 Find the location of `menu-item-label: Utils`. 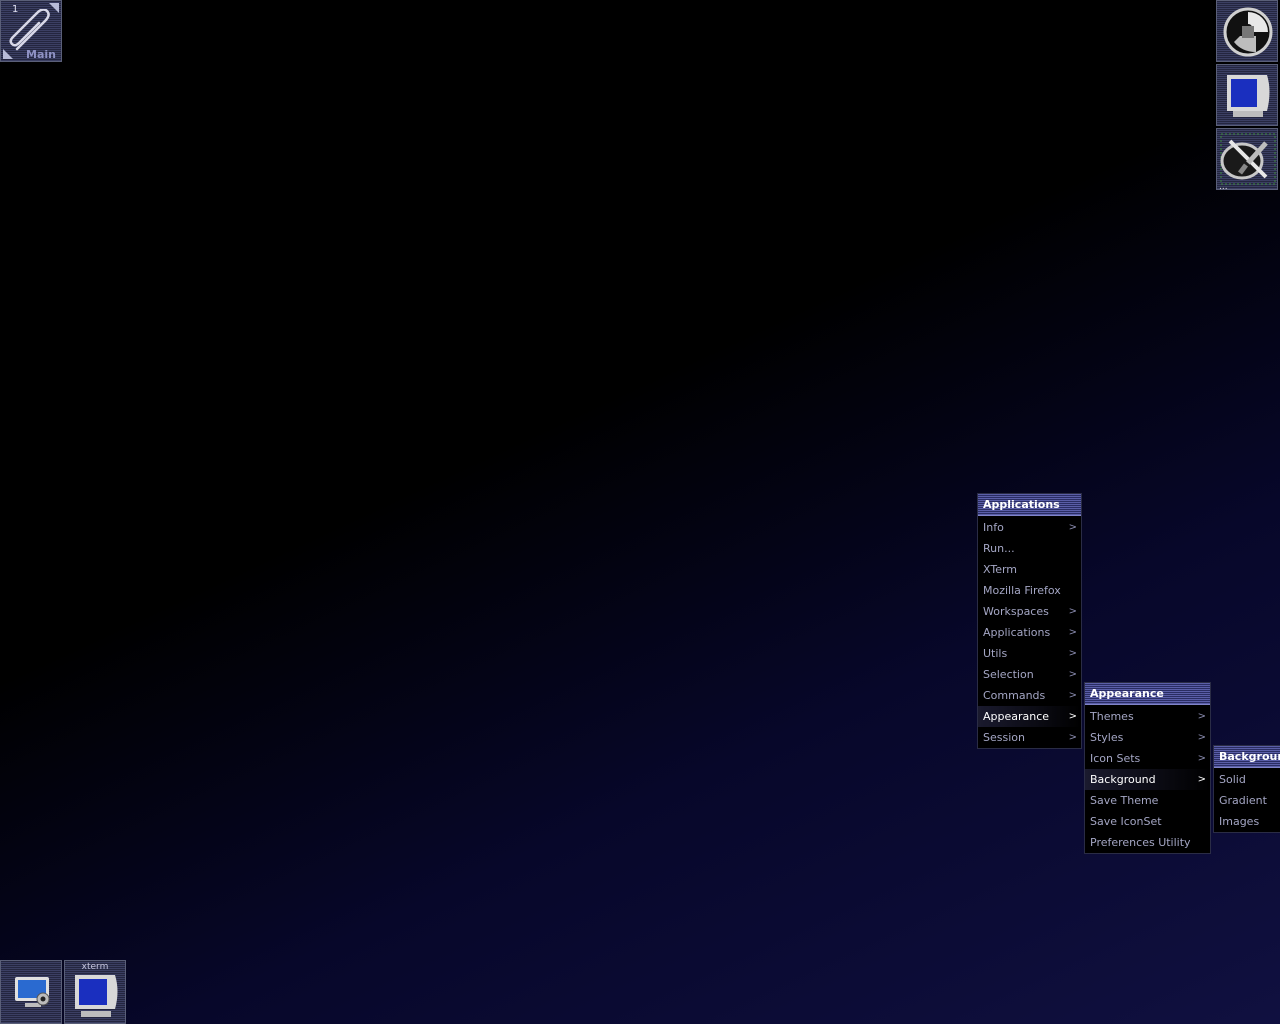

menu-item-label: Utils is located at coordinates (995, 653).